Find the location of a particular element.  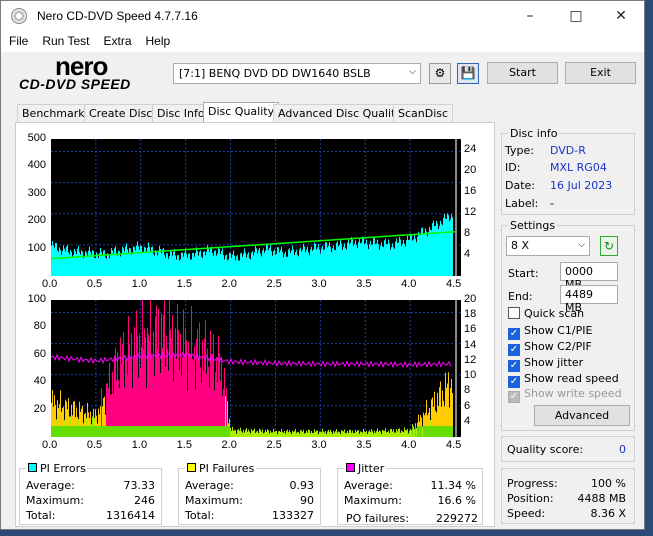

menu-run-test: Run Test is located at coordinates (64, 40).